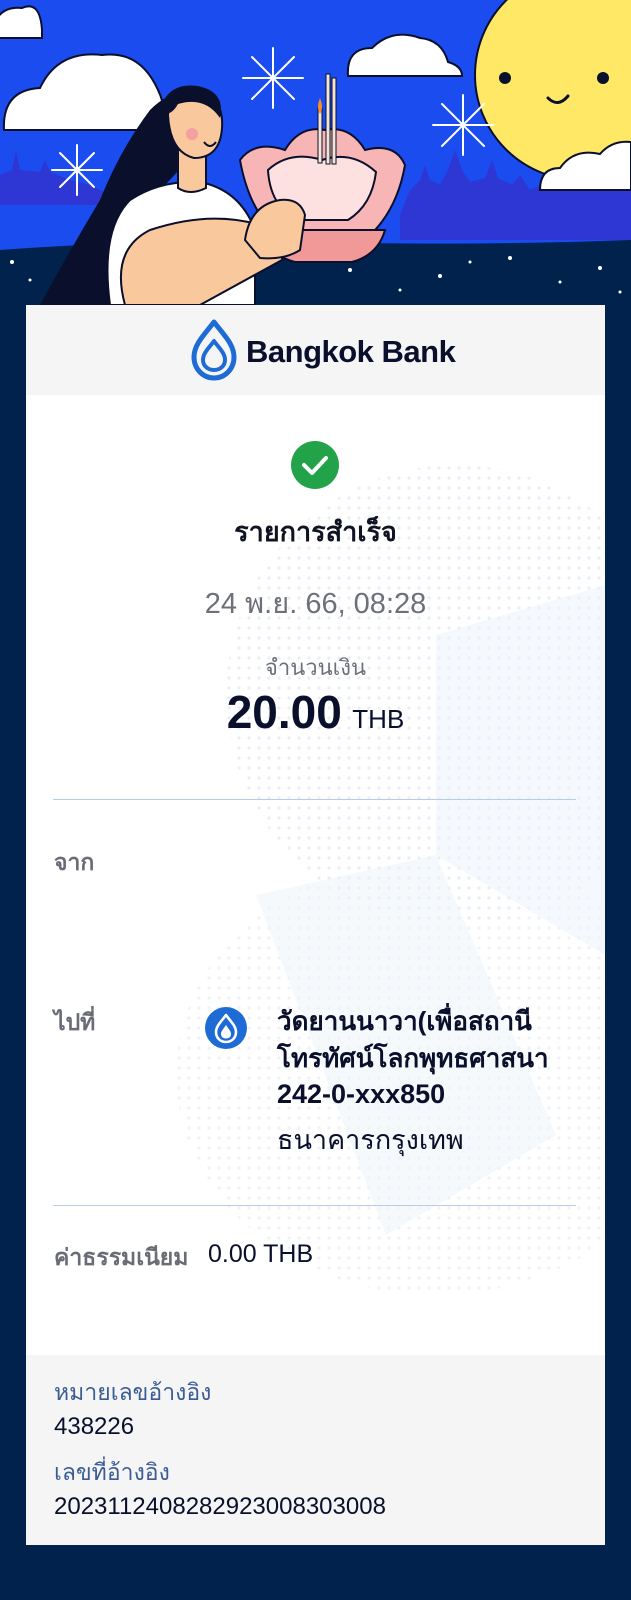 The width and height of the screenshot is (631, 1600). Describe the element at coordinates (94, 1426) in the screenshot. I see `reference-number-value: 438226` at that location.